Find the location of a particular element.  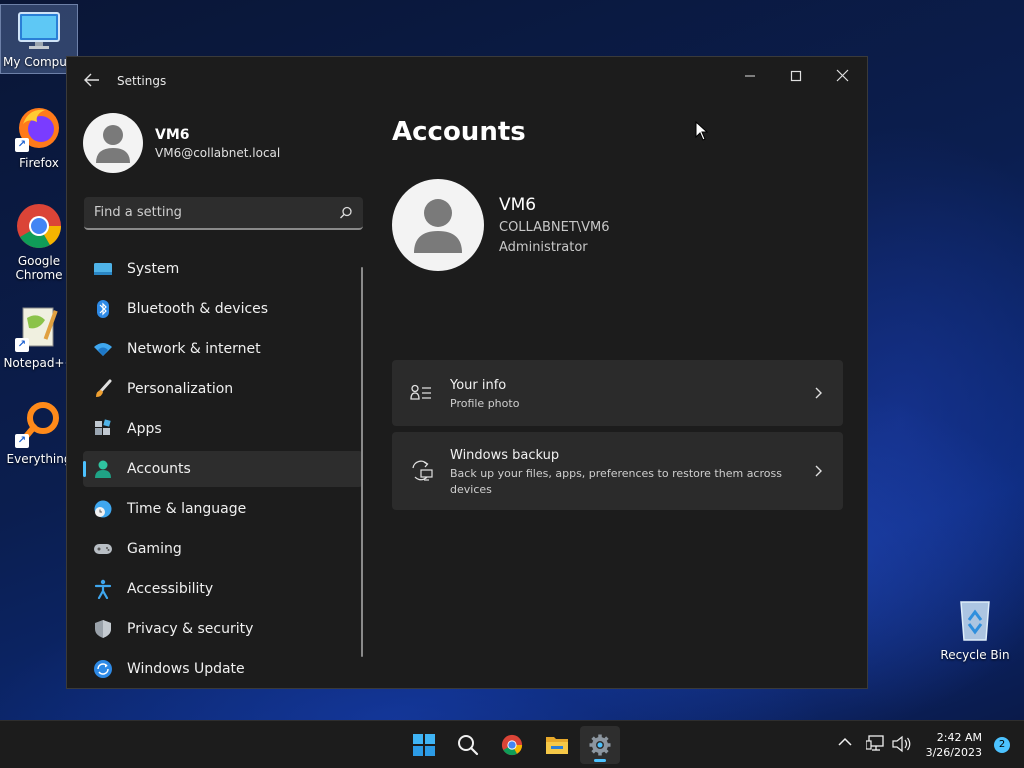

nav-label: System is located at coordinates (153, 269).